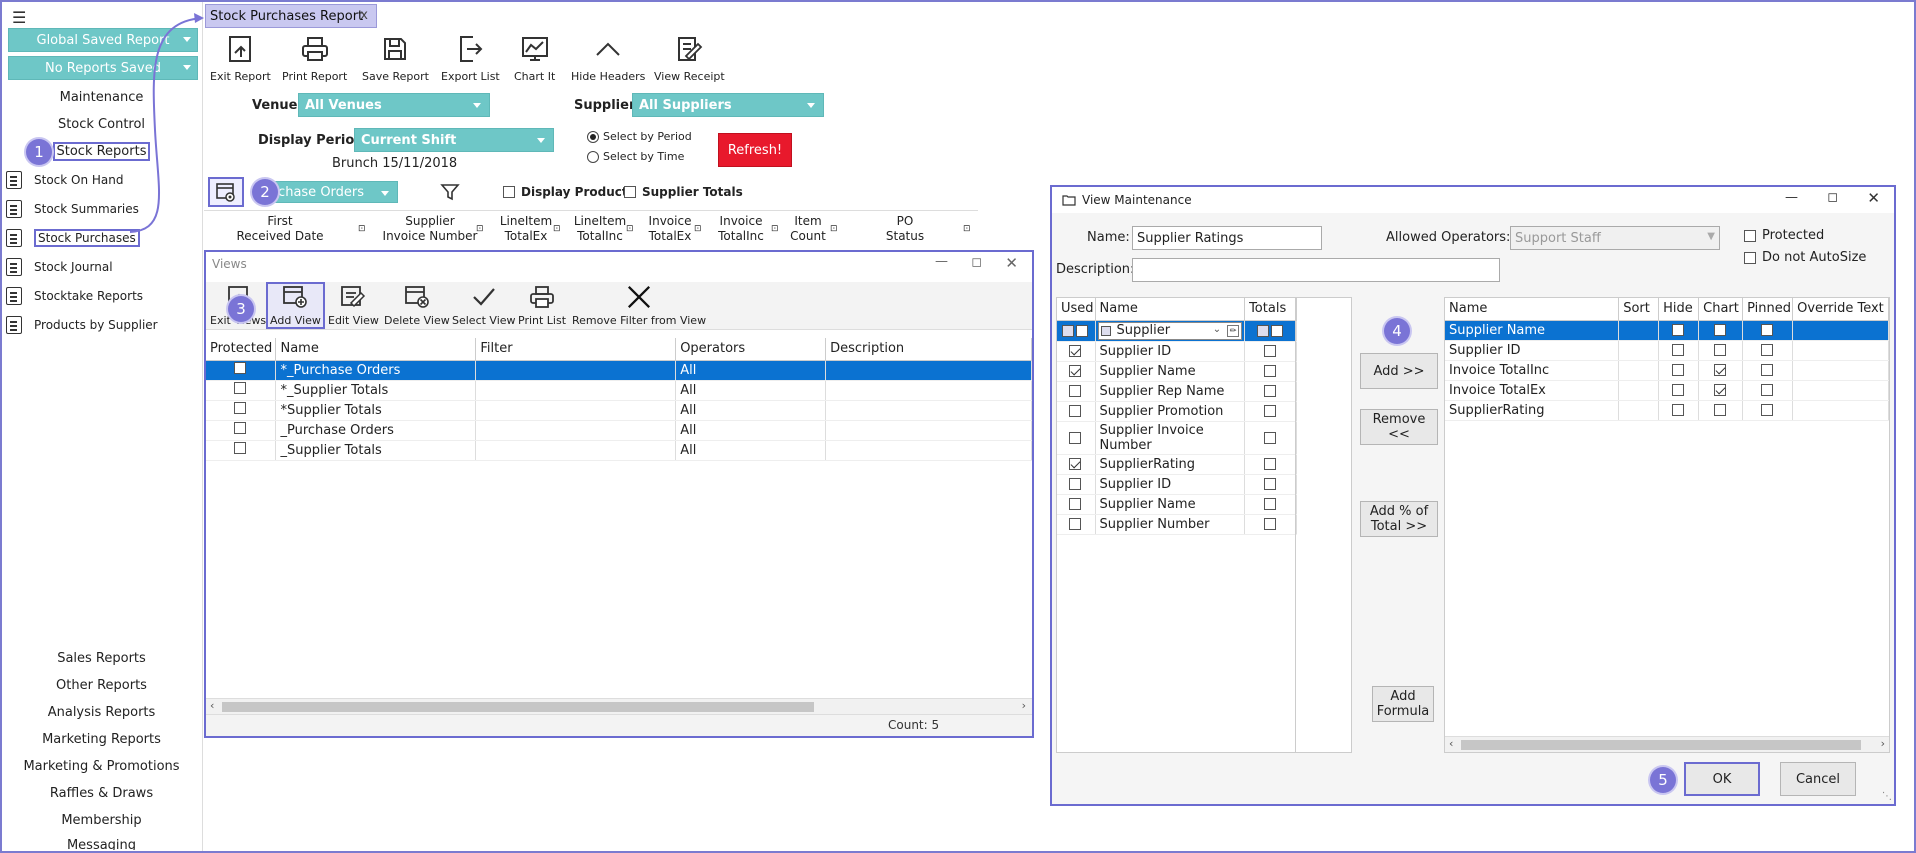 This screenshot has height=853, width=1916. What do you see at coordinates (1177, 391) in the screenshot?
I see `list-item: Supplier Rep Name` at bounding box center [1177, 391].